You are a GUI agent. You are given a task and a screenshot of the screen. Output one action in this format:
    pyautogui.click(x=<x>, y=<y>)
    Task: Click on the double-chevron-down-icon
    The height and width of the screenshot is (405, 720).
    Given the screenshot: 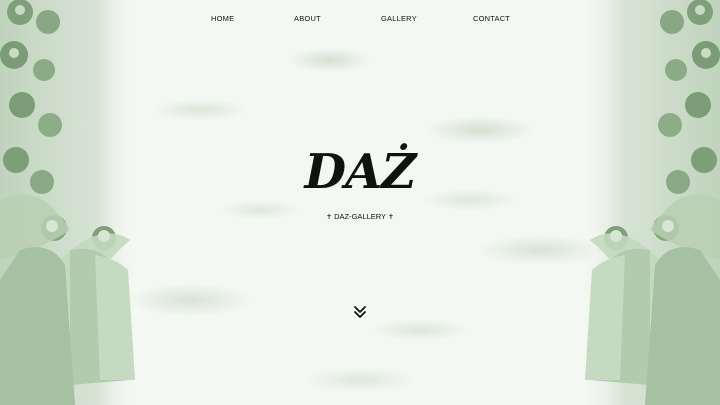 What is the action you would take?
    pyautogui.click(x=360, y=312)
    